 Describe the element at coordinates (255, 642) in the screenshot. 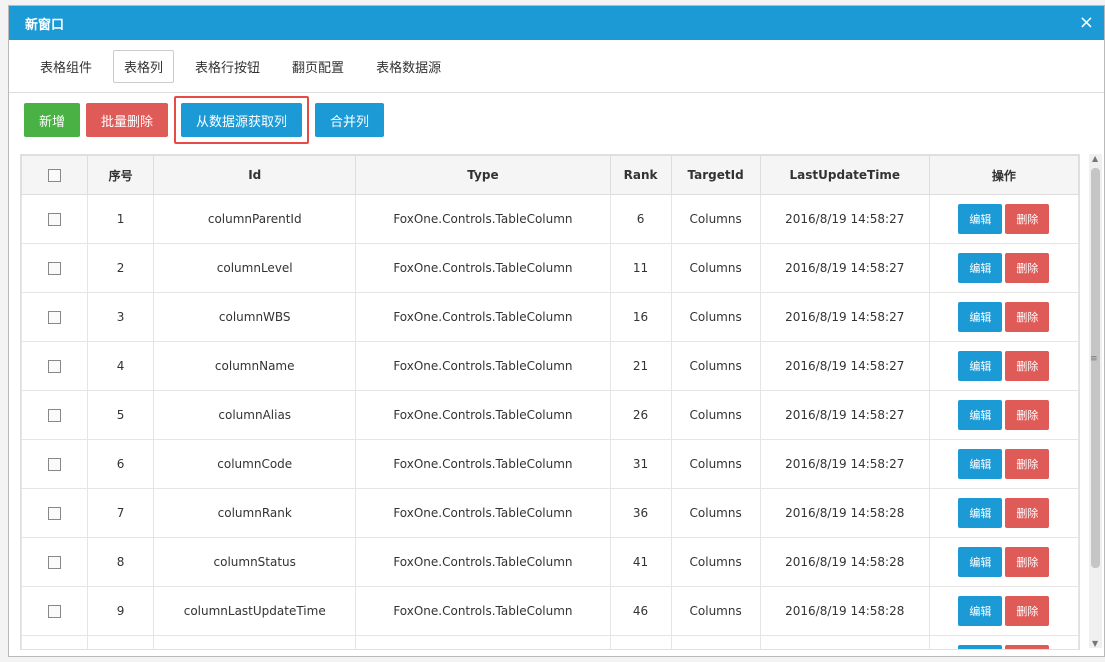

I see `cell-id: columnId` at that location.